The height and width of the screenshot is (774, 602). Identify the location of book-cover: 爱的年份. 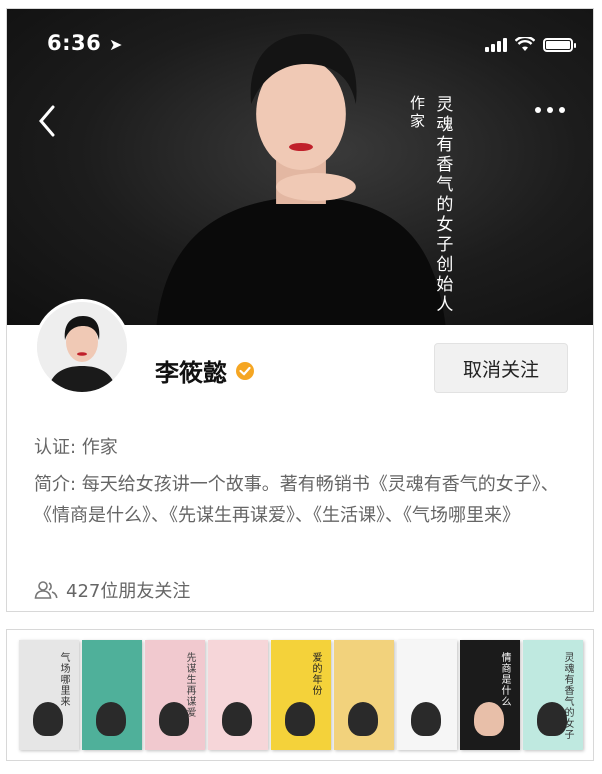
(301, 695).